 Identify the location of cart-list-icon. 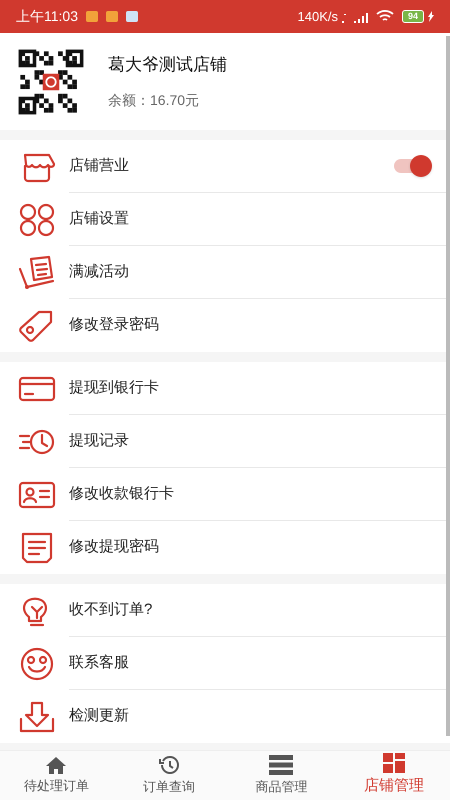
(37, 272).